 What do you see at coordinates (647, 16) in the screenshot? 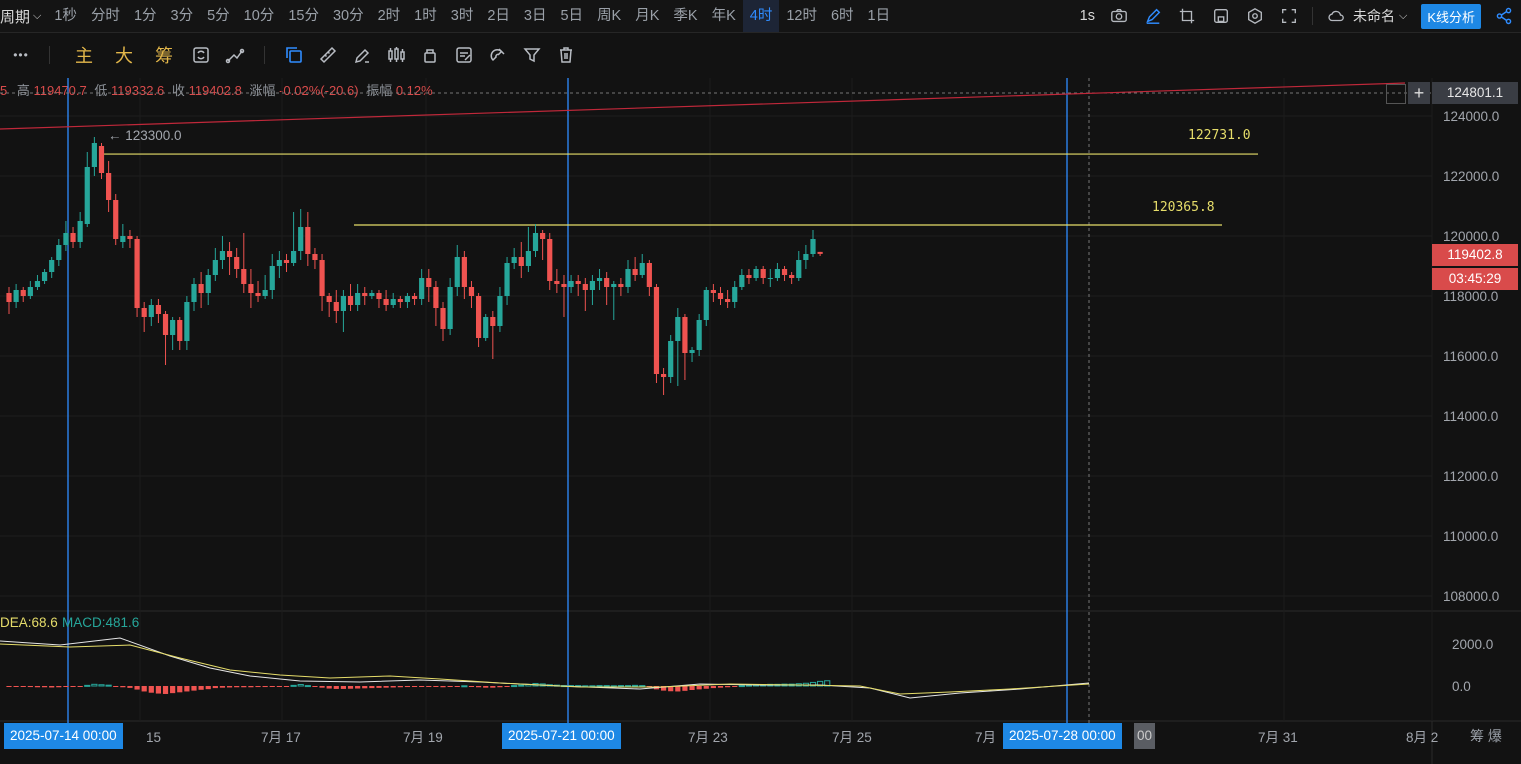
I see `timeframe-15: 月K` at bounding box center [647, 16].